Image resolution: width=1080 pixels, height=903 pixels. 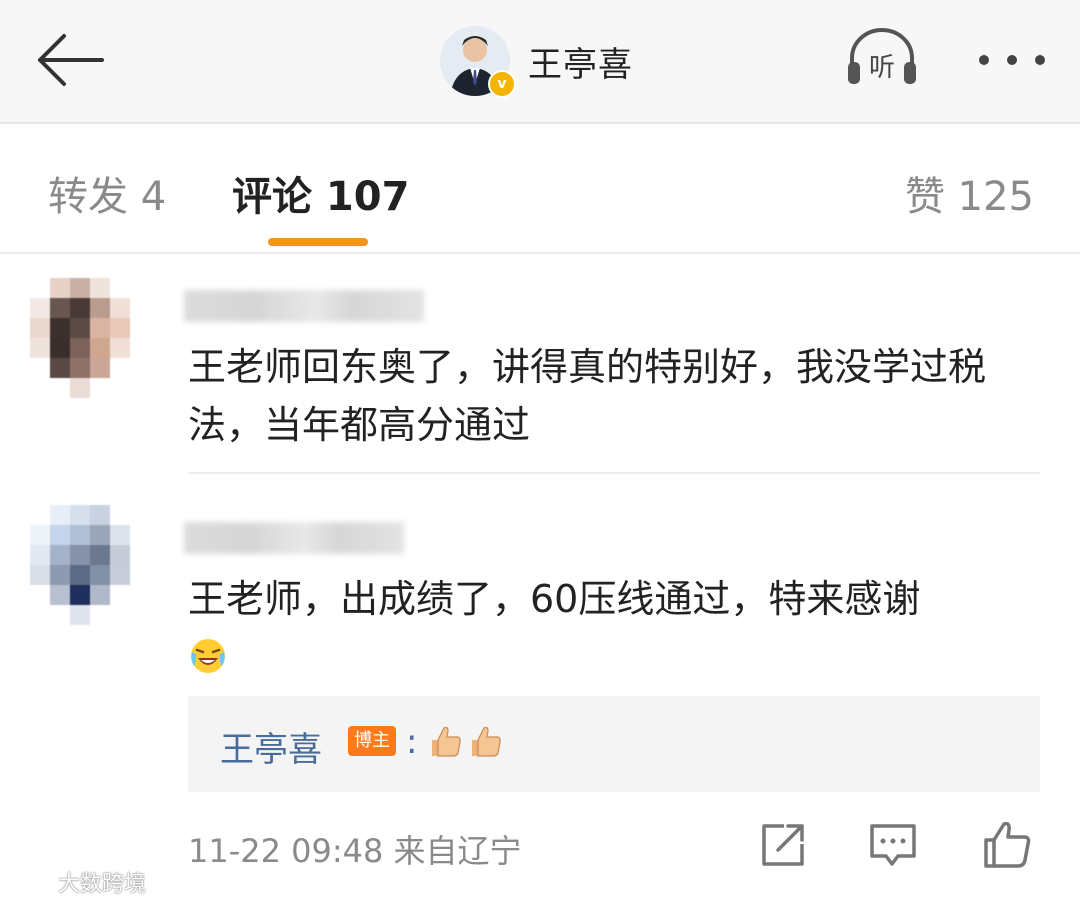 I want to click on watermark: 大数跨境, so click(x=77, y=882).